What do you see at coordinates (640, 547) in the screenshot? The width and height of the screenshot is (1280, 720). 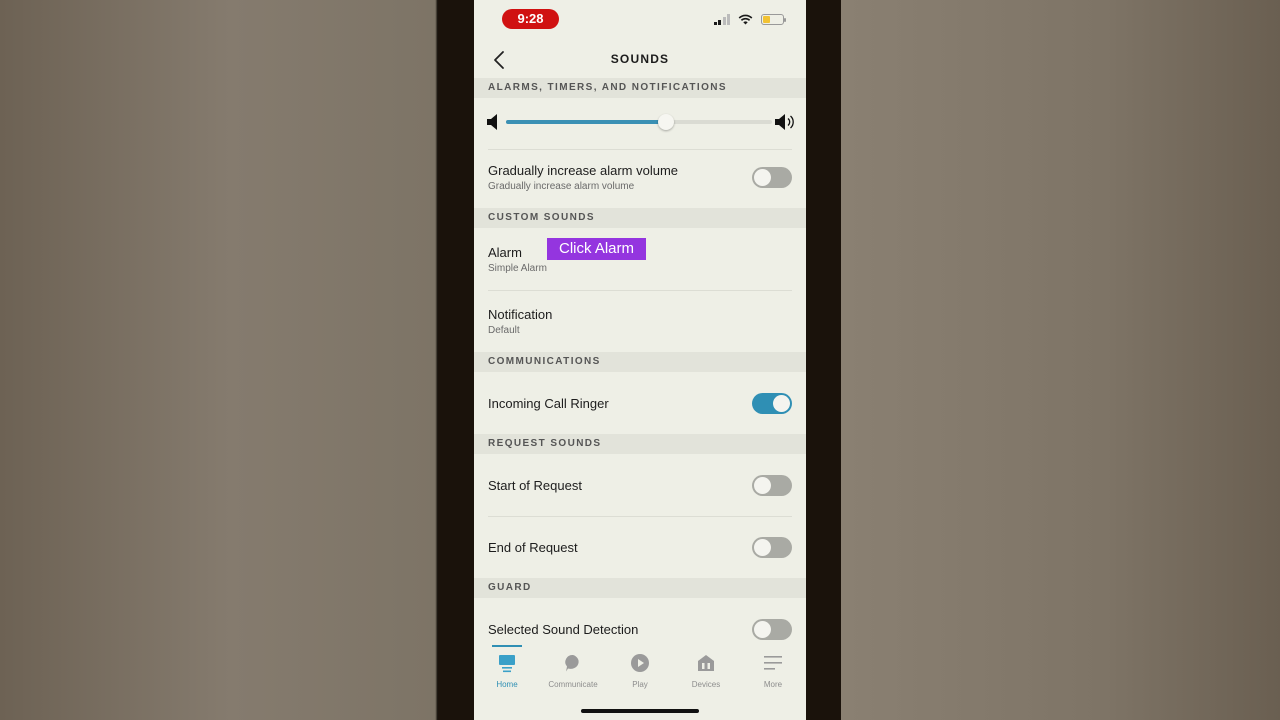 I see `row-end-of-request: End of Request` at bounding box center [640, 547].